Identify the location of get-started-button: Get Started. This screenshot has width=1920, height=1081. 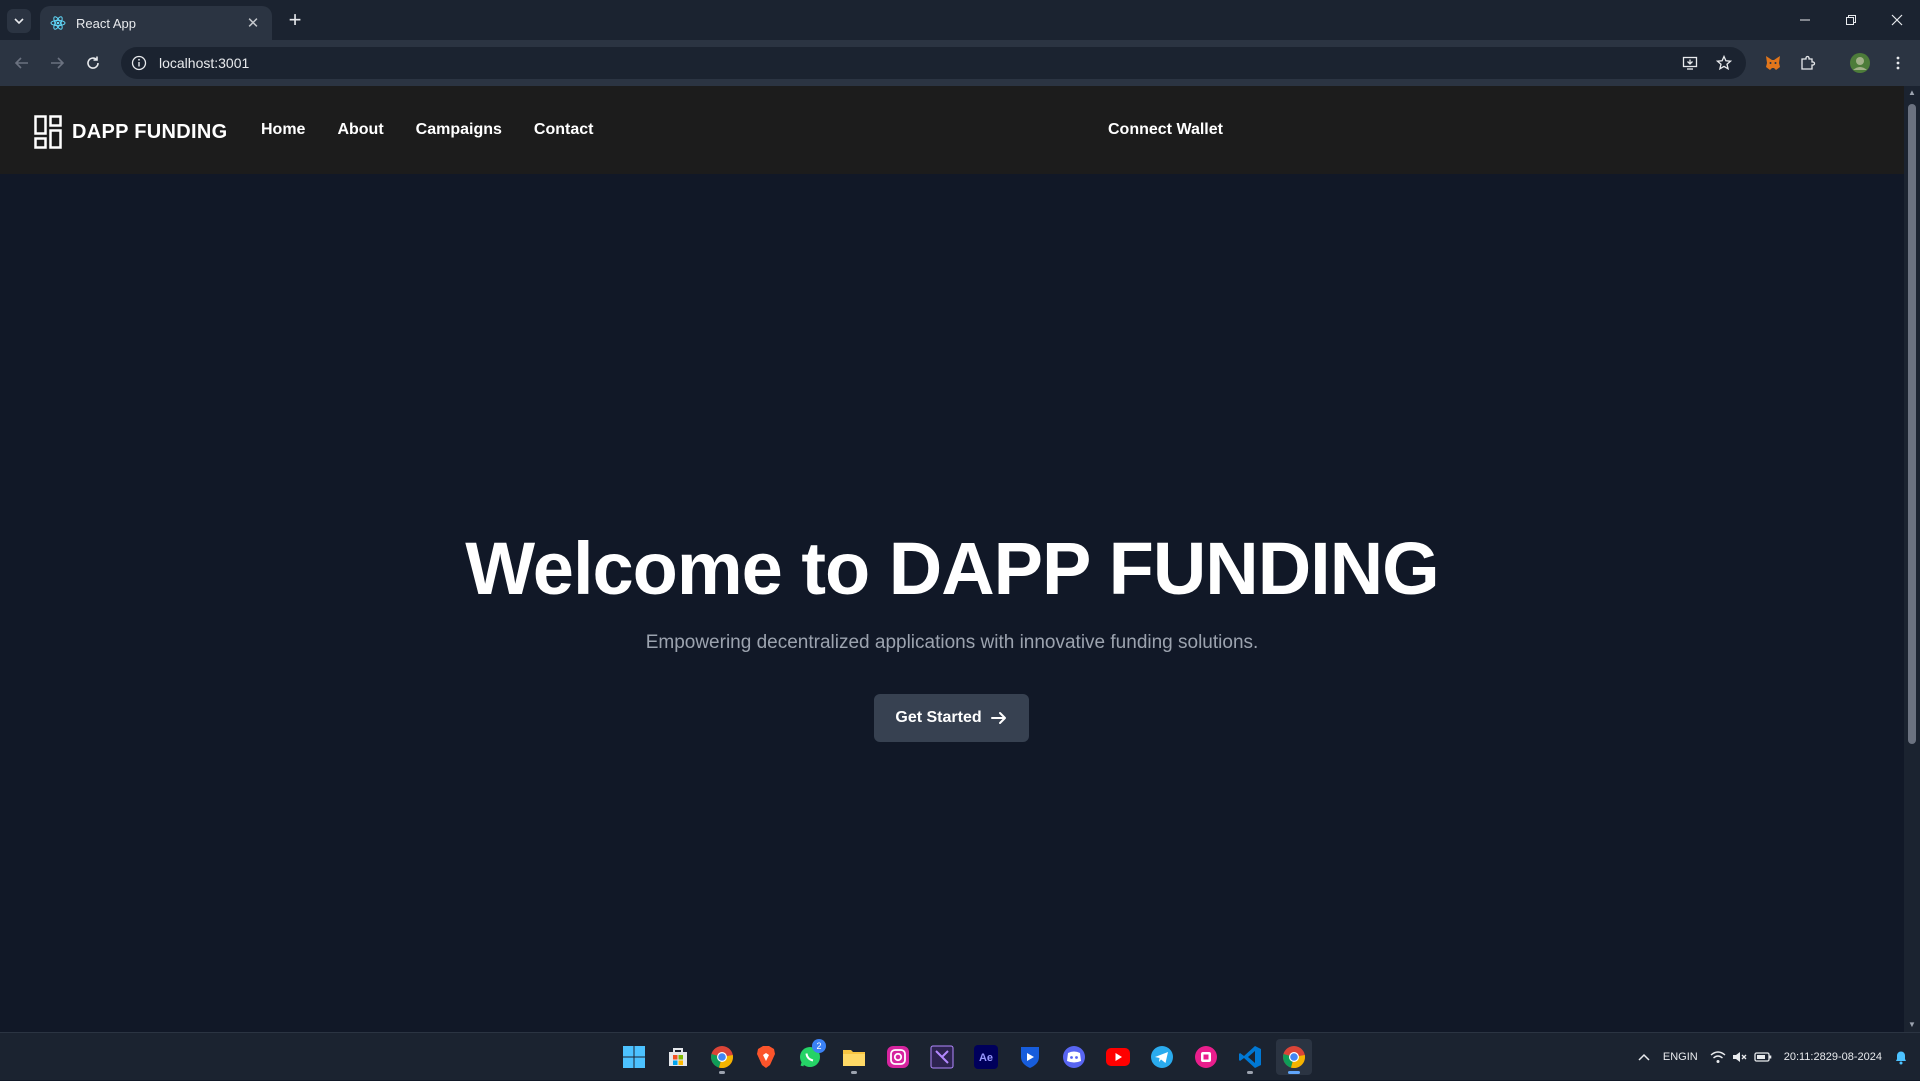
(951, 718).